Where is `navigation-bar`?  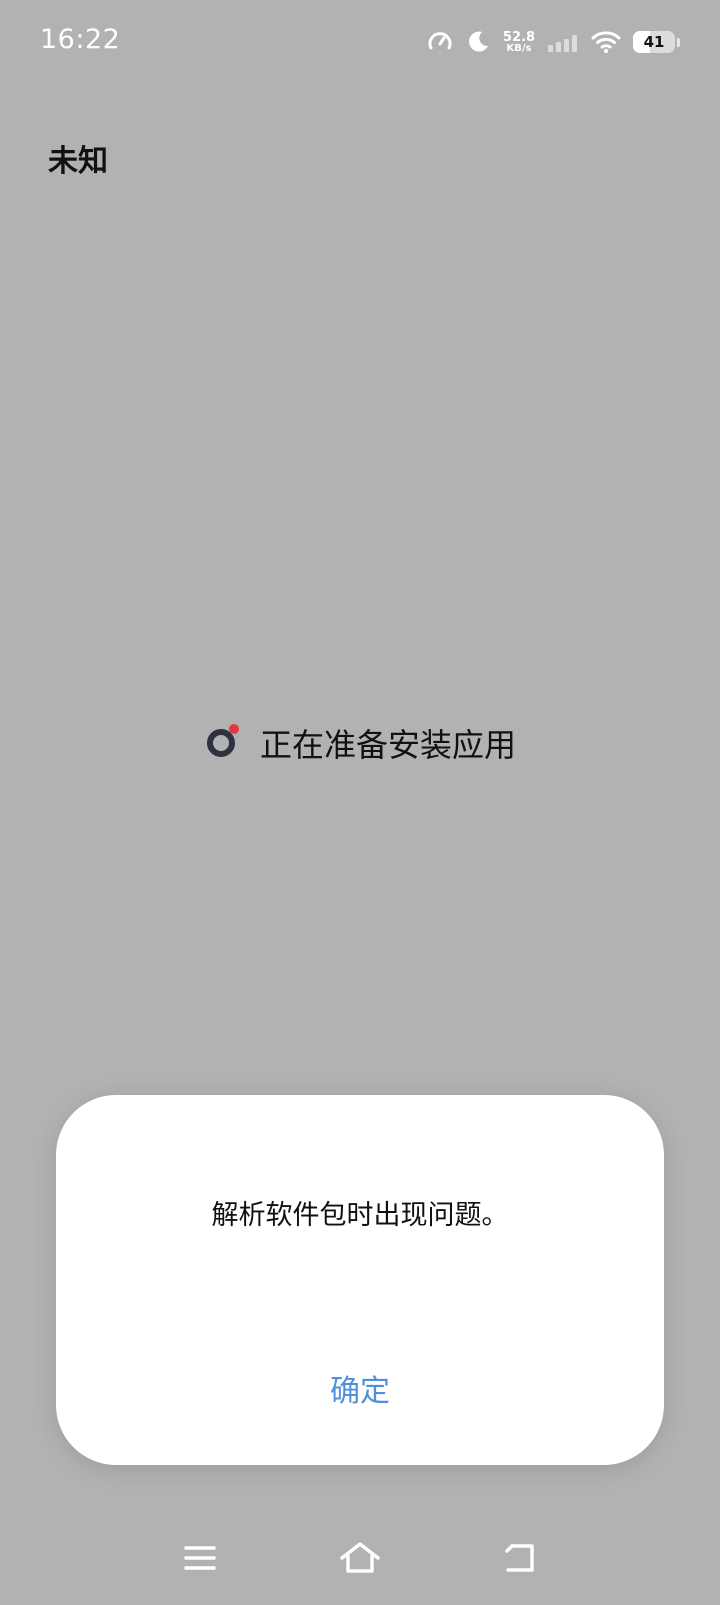
navigation-bar is located at coordinates (360, 1560).